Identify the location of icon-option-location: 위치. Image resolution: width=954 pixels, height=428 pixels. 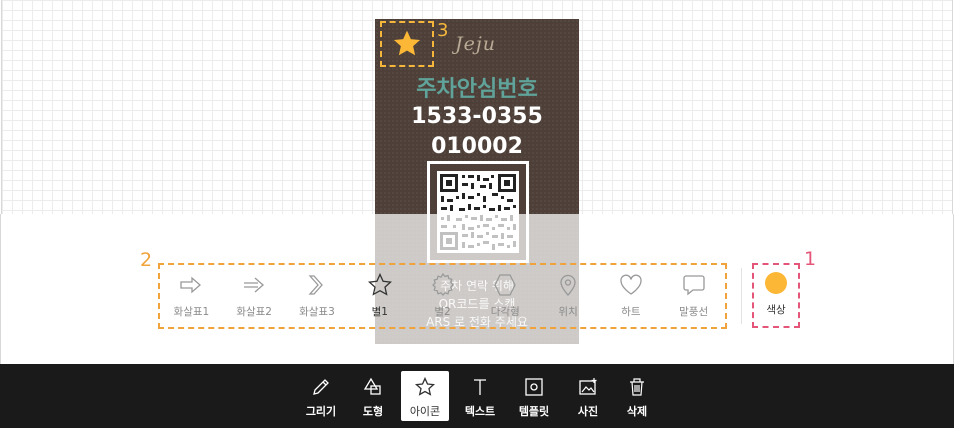
(568, 296).